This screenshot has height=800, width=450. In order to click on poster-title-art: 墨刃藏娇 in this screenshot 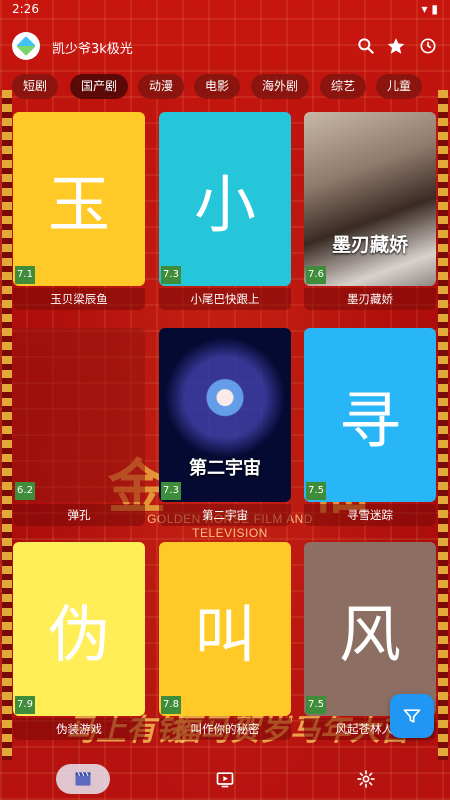, I will do `click(369, 245)`.